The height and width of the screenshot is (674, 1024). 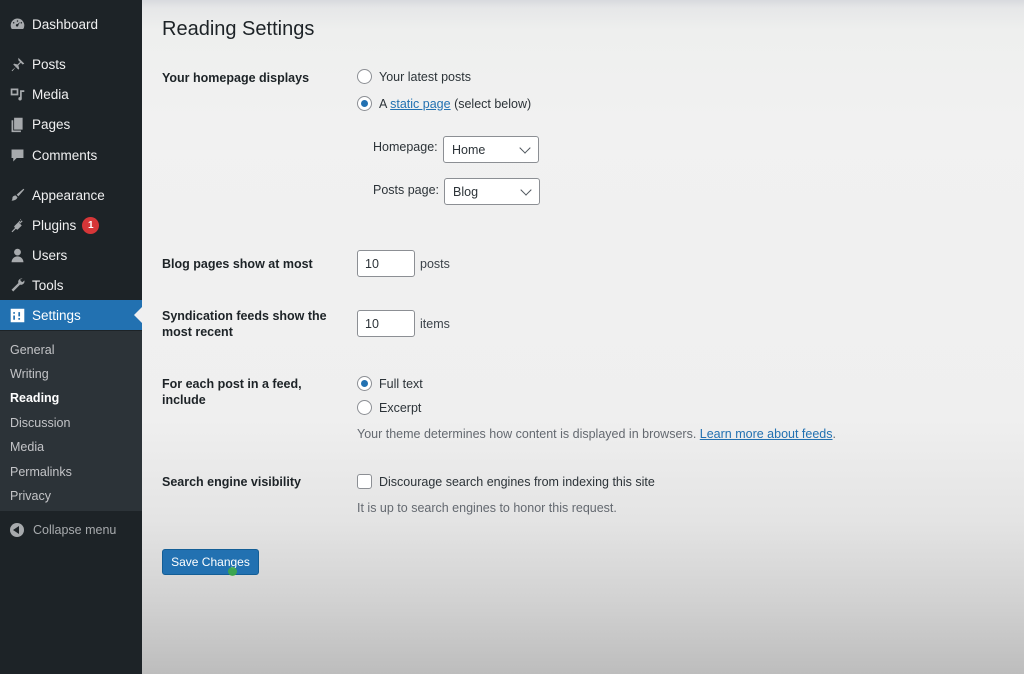 I want to click on sidebar-item-posts: Posts, so click(x=71, y=64).